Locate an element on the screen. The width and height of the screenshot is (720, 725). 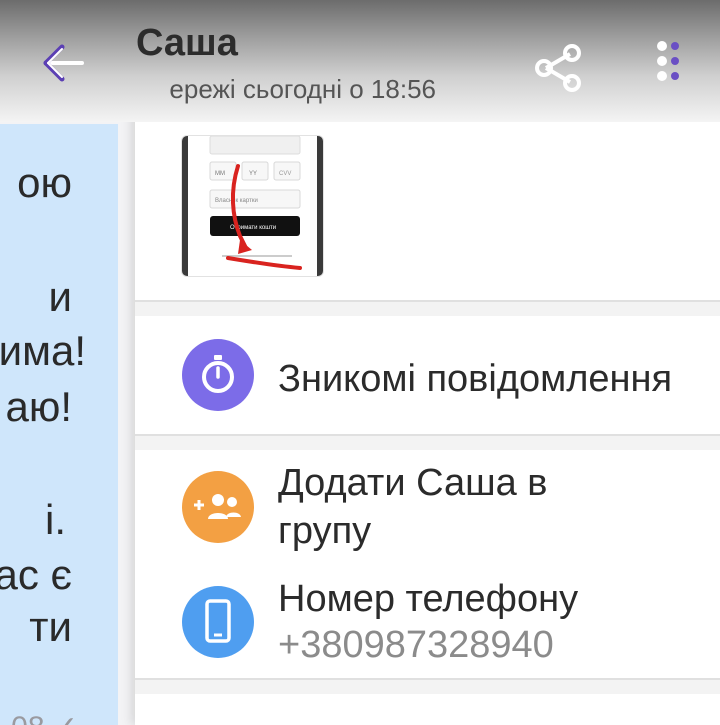
add-to-group-row: Додати Саша в групу is located at coordinates (427, 506).